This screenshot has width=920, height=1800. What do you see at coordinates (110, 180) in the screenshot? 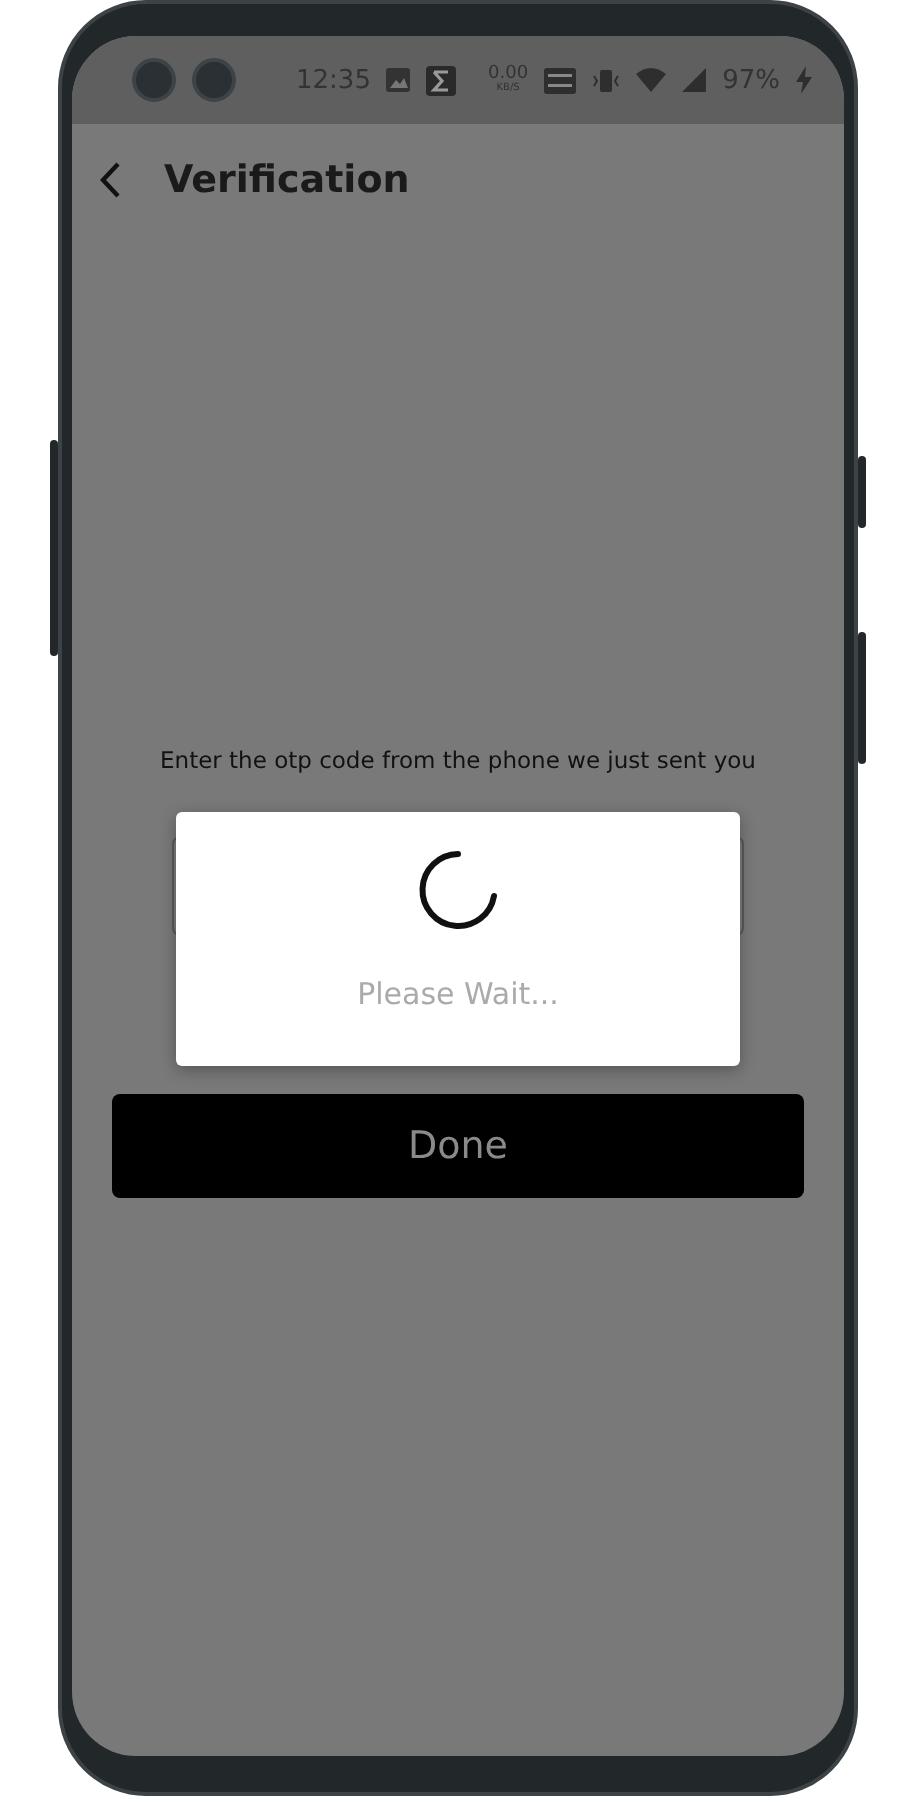
I see `back-icon` at bounding box center [110, 180].